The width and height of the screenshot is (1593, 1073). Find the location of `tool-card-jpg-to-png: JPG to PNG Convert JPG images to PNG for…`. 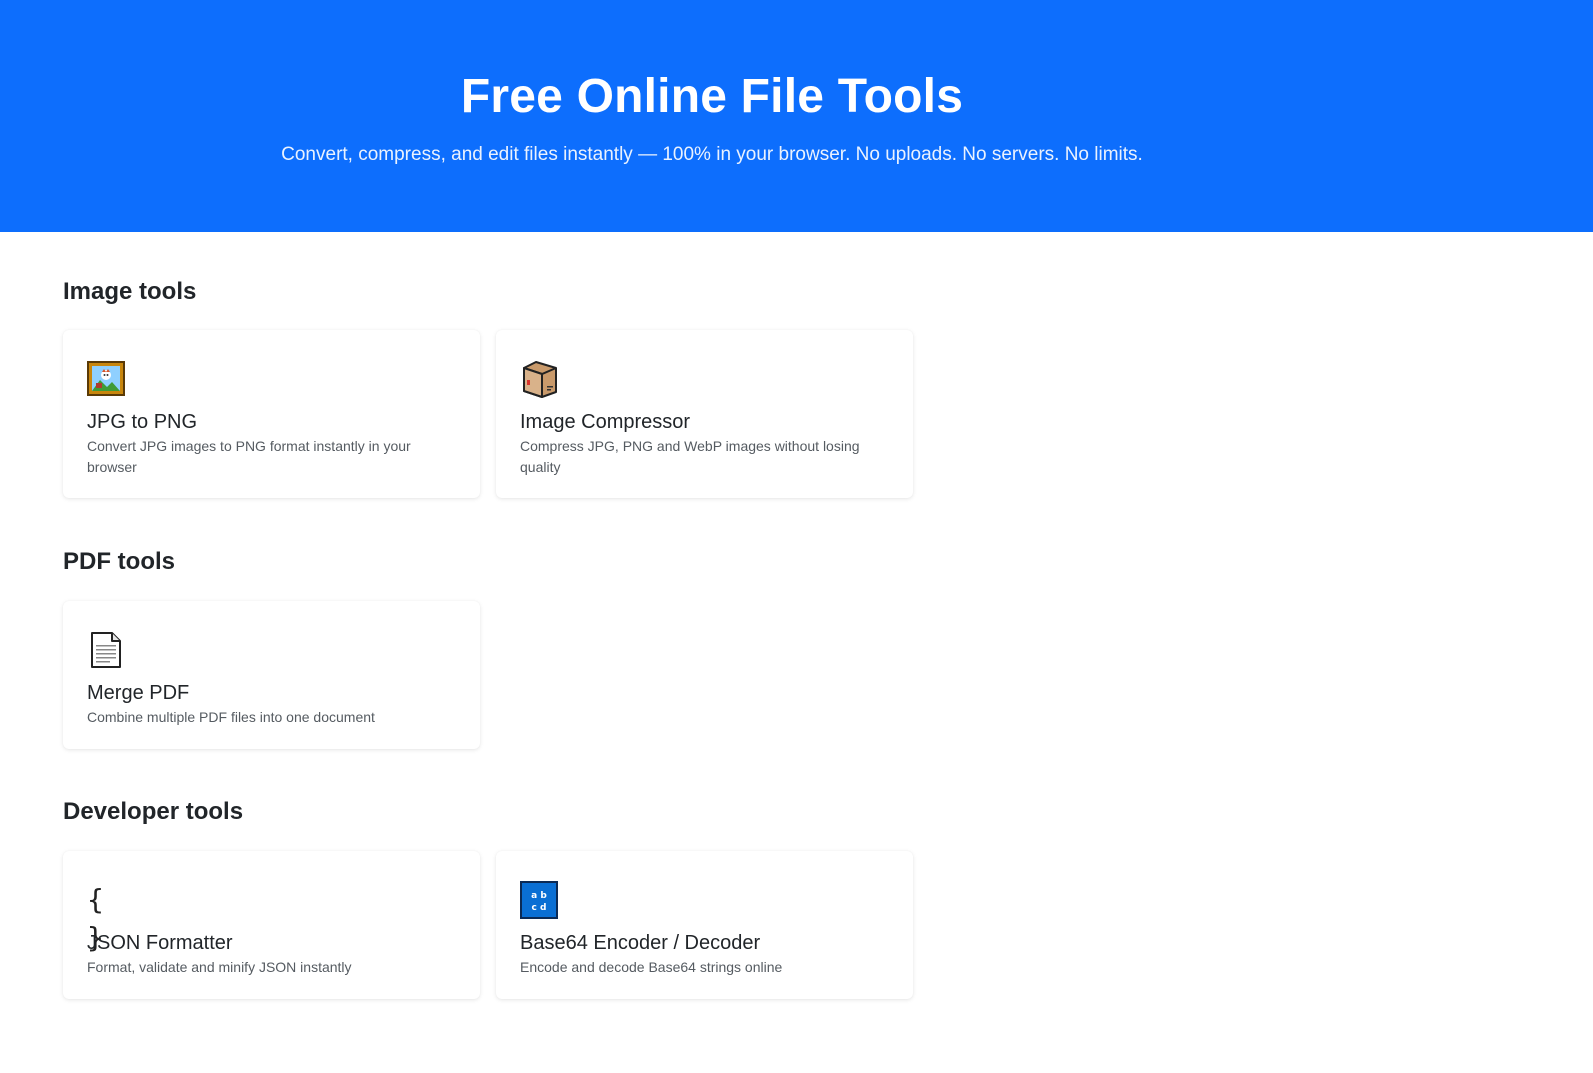

tool-card-jpg-to-png: JPG to PNG Convert JPG images to PNG for… is located at coordinates (271, 414).